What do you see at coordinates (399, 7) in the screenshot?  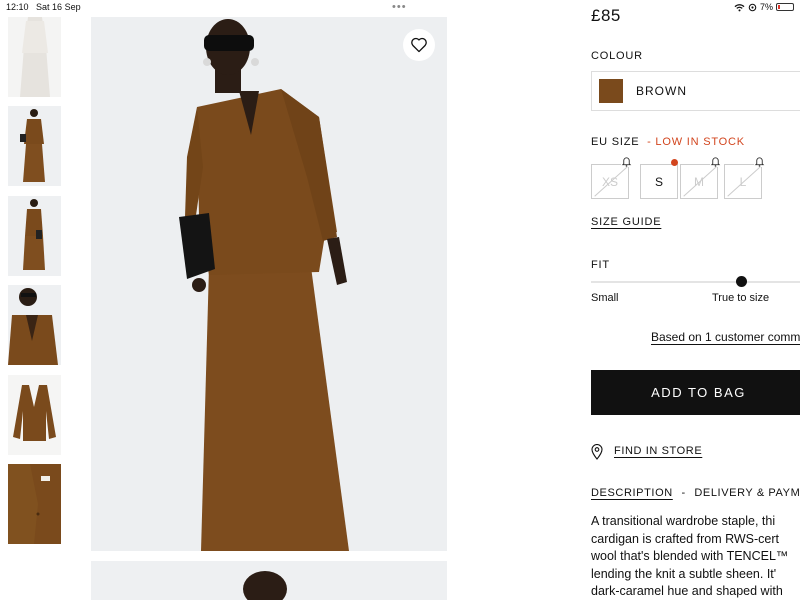 I see `multitask-dots: •••` at bounding box center [399, 7].